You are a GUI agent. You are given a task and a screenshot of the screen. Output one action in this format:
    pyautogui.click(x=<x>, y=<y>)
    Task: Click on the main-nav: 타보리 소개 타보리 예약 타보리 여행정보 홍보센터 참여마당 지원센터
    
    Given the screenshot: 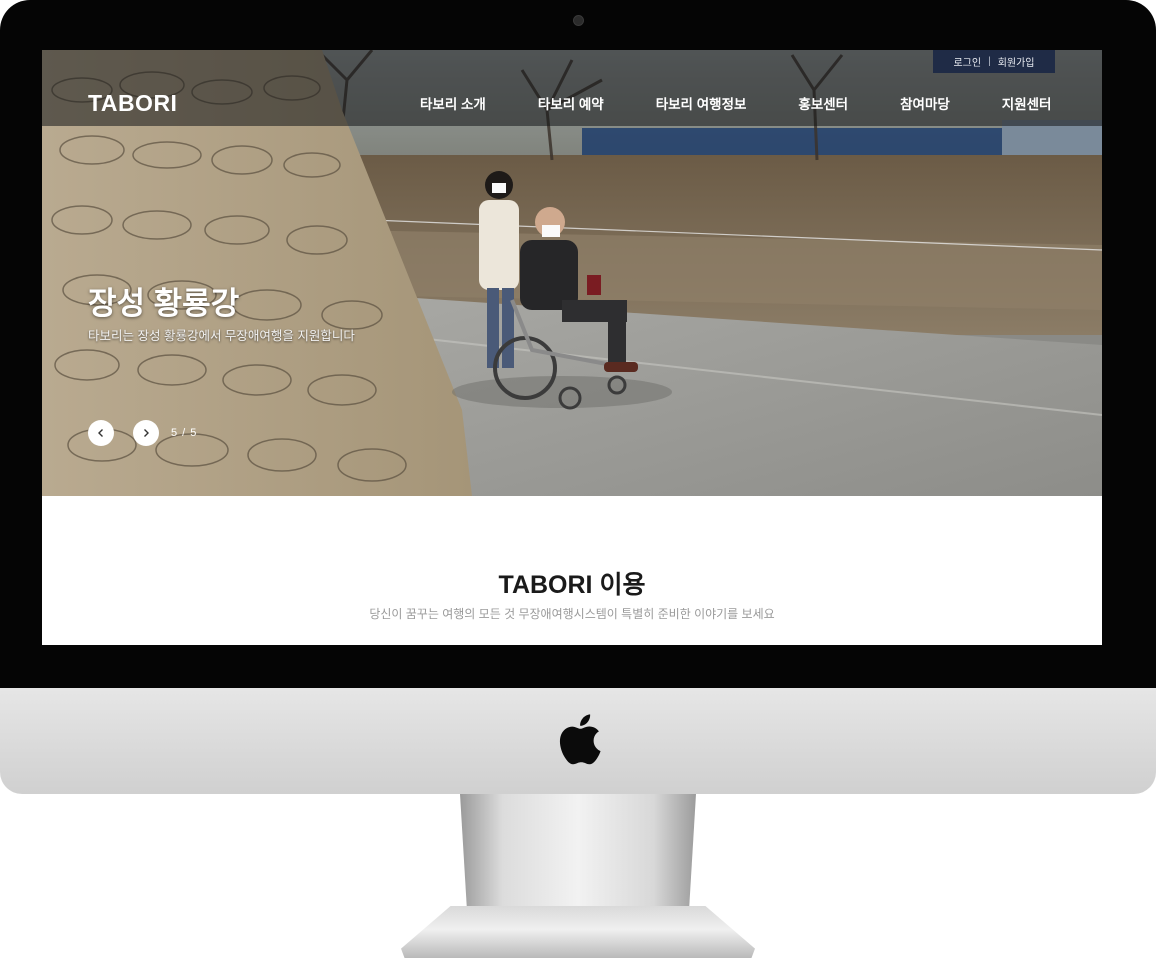 What is the action you would take?
    pyautogui.click(x=735, y=103)
    